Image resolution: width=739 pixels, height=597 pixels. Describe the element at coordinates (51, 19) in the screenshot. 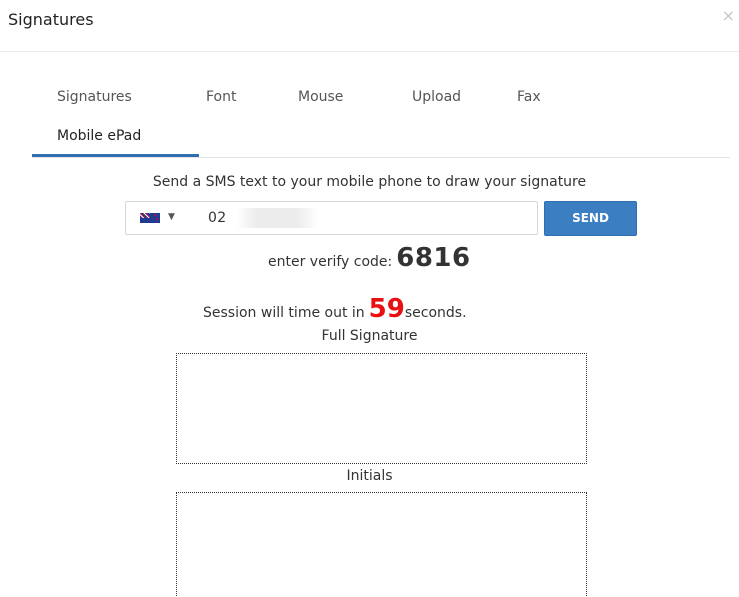

I see `dialog-title: Signatures` at that location.